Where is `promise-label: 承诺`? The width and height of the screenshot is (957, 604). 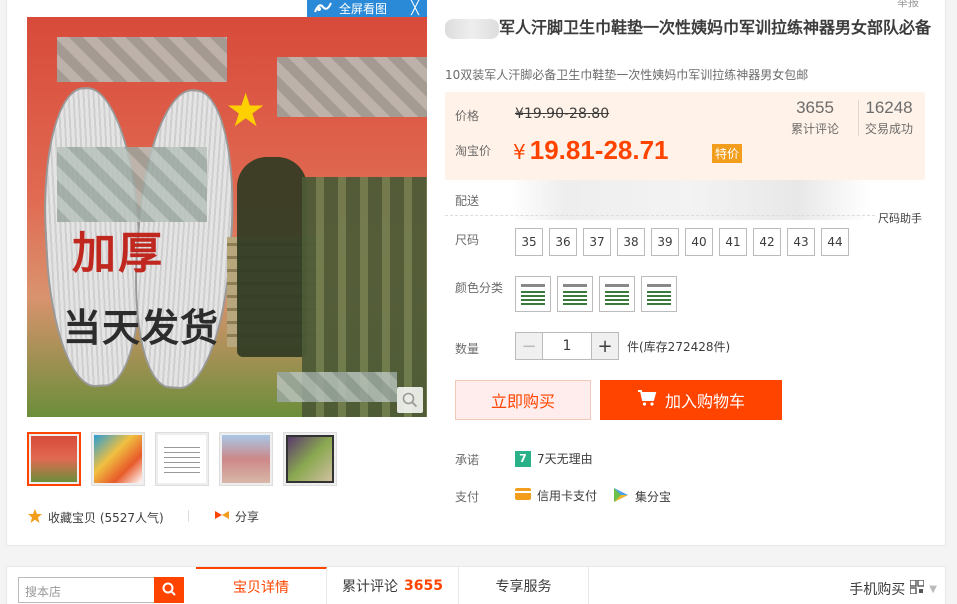 promise-label: 承诺 is located at coordinates (467, 460).